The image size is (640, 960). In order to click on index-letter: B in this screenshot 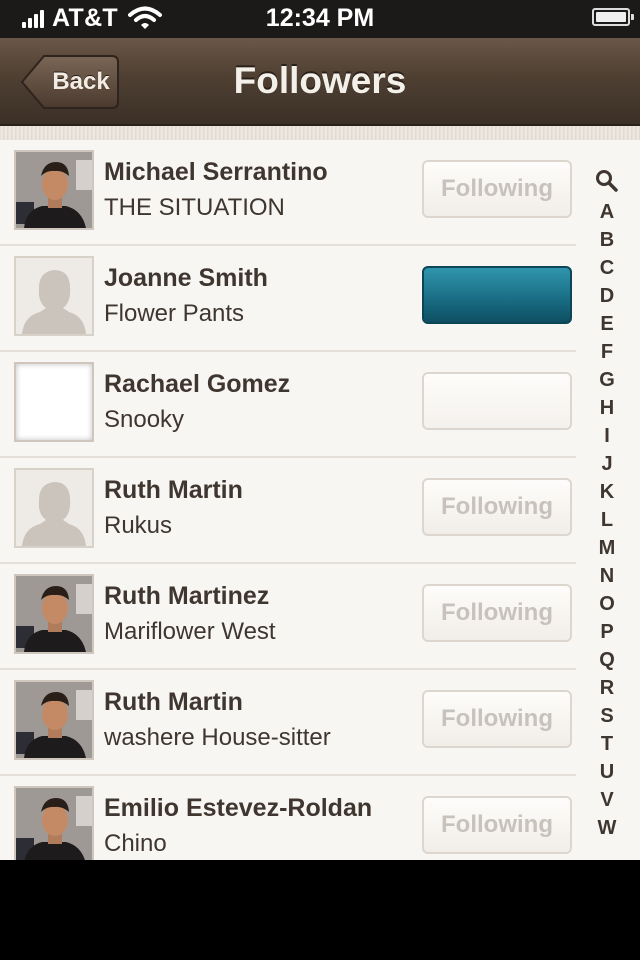, I will do `click(607, 240)`.